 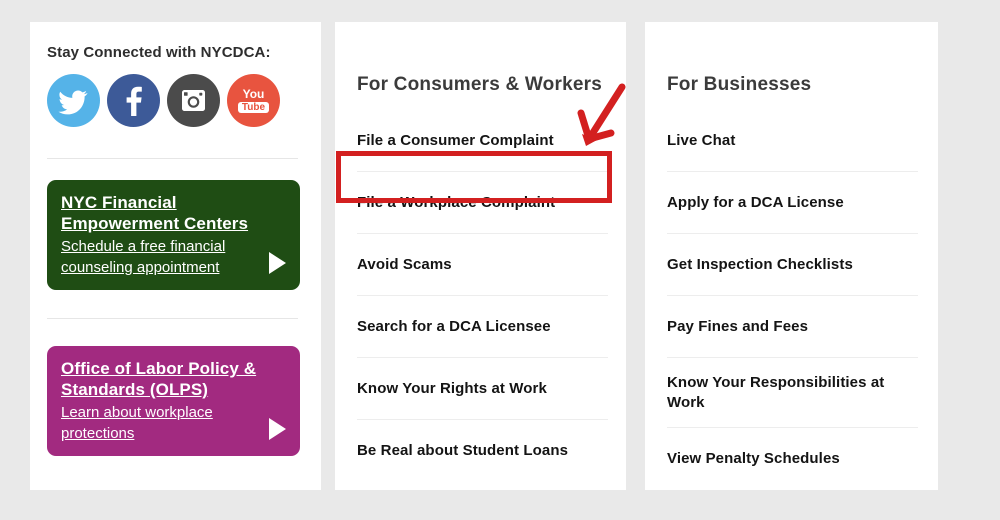 I want to click on link-get-inspection-checklists: Get Inspection Checklists, so click(x=792, y=264).